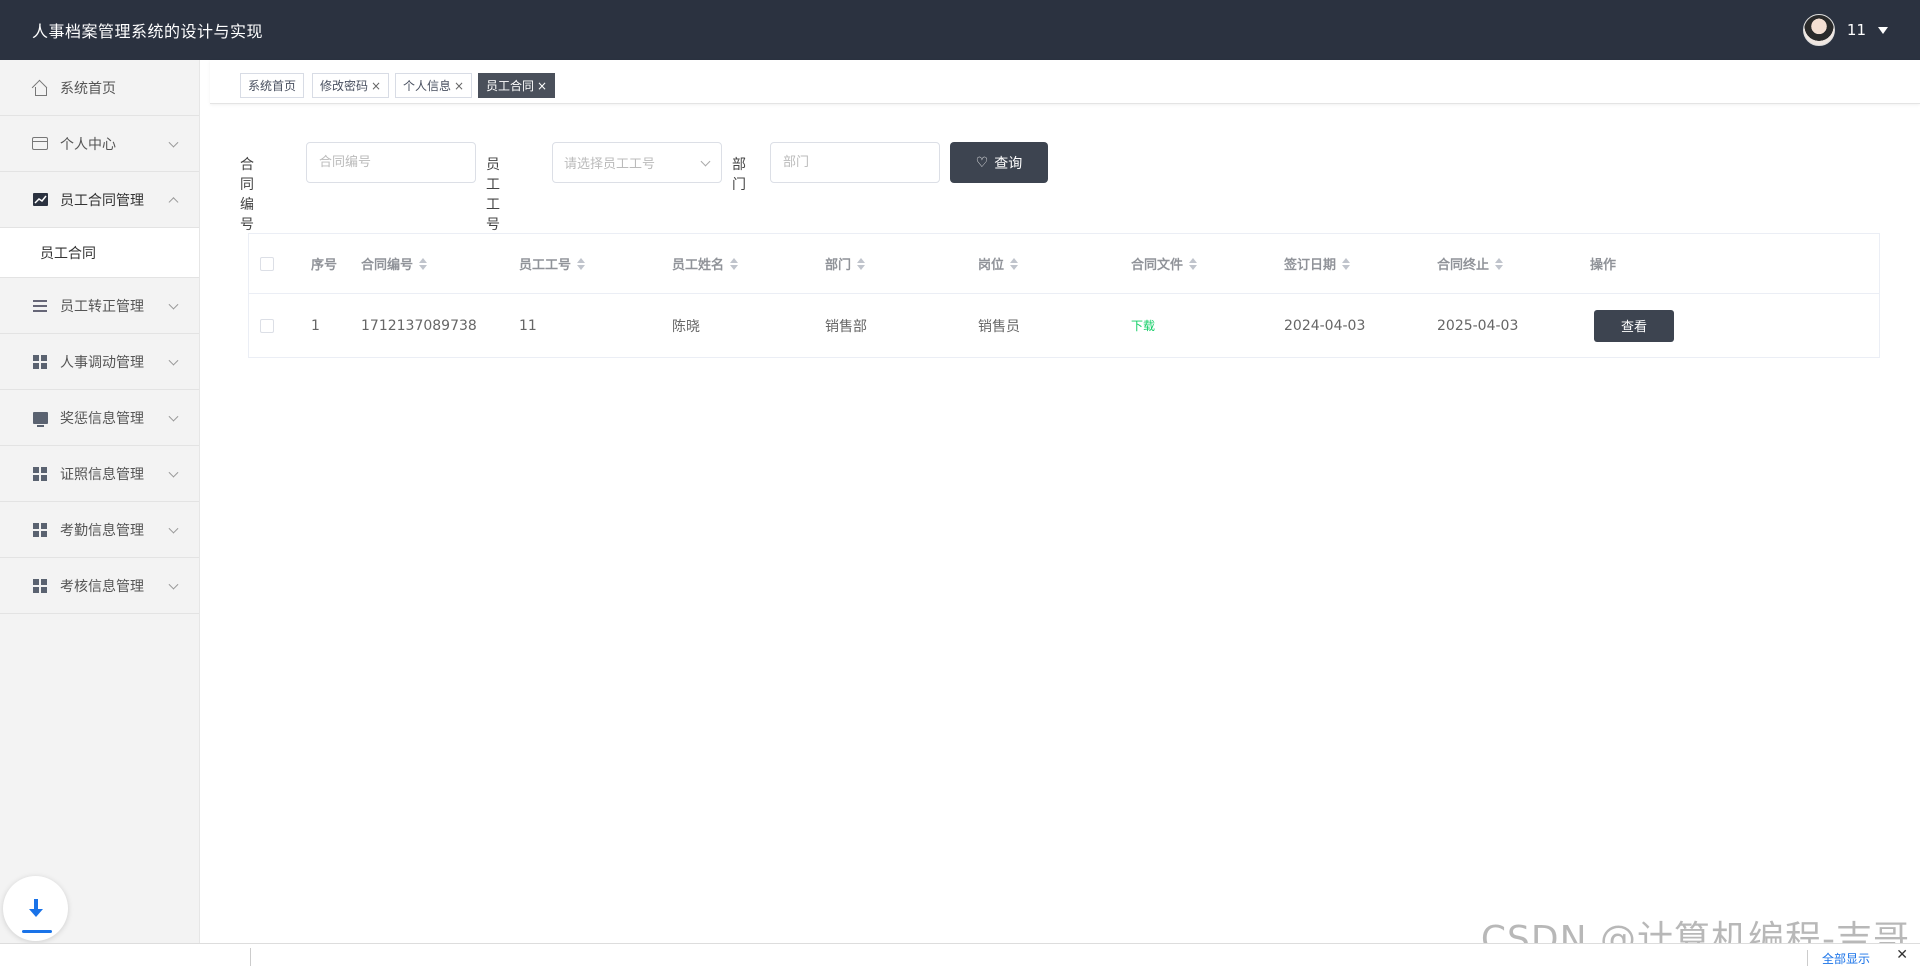 The width and height of the screenshot is (1920, 966). Describe the element at coordinates (1463, 265) in the screenshot. I see `col-header-label: 合同终止` at that location.